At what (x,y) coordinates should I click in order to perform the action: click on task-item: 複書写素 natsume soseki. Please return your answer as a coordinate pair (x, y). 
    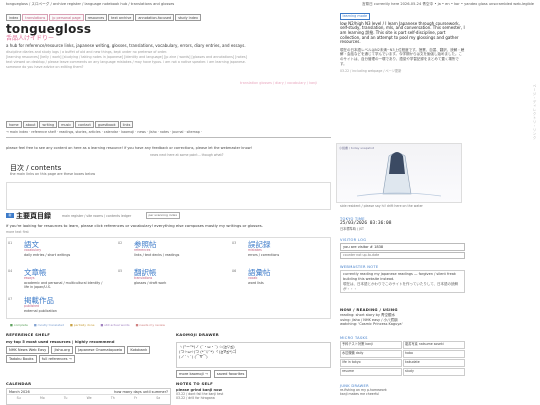
    Looking at the image, I should click on (434, 345).